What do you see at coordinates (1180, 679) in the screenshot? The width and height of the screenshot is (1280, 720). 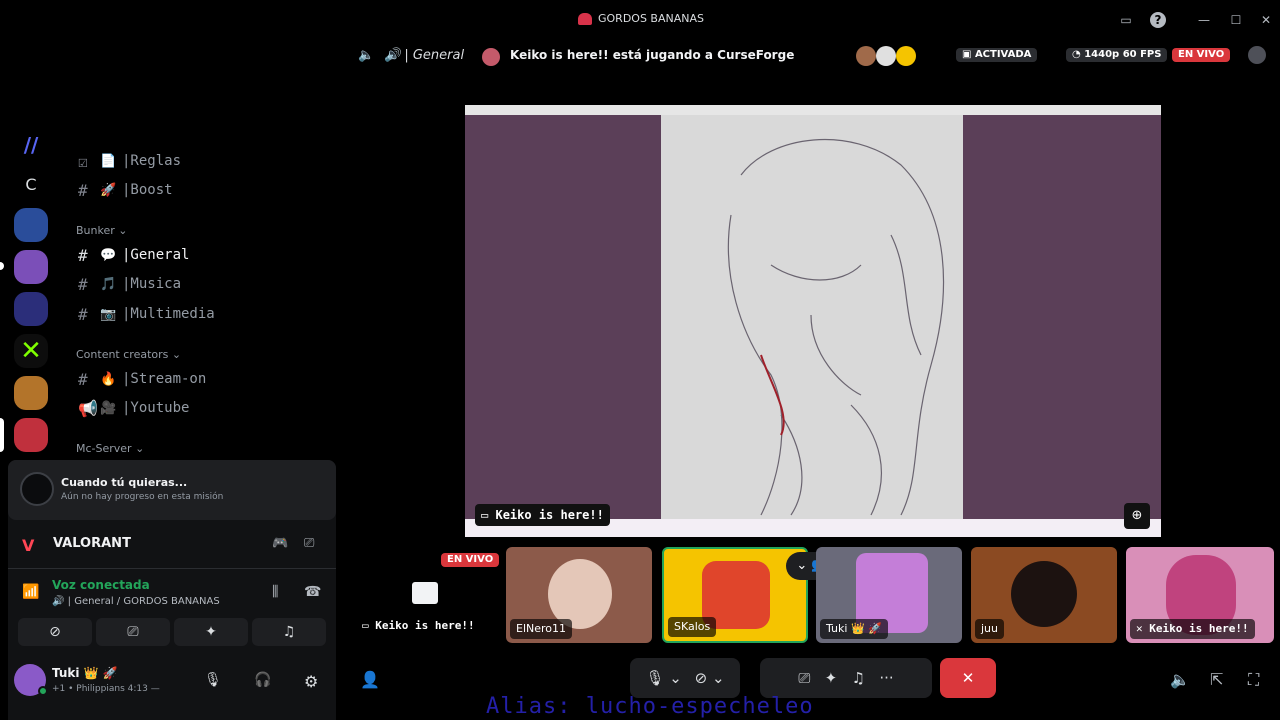 I see `volume-icon: 🔈` at bounding box center [1180, 679].